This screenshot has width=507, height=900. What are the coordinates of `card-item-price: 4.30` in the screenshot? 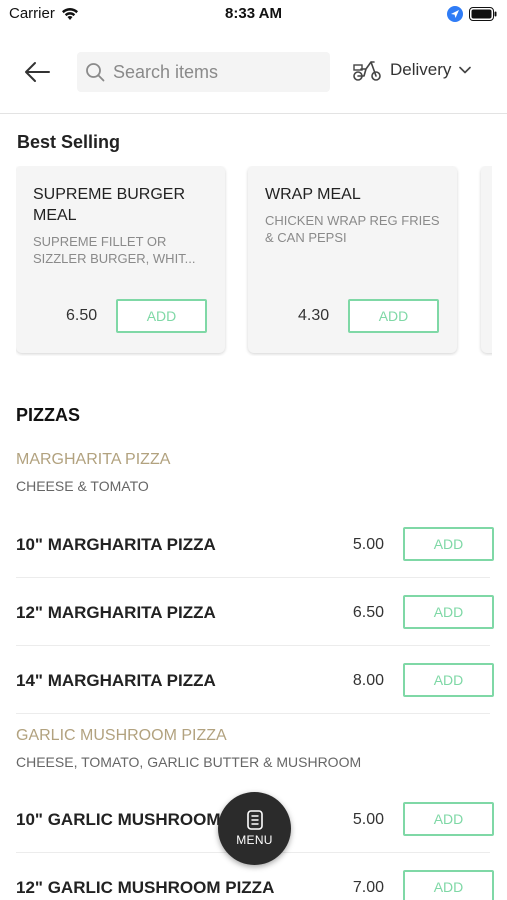 It's located at (314, 315).